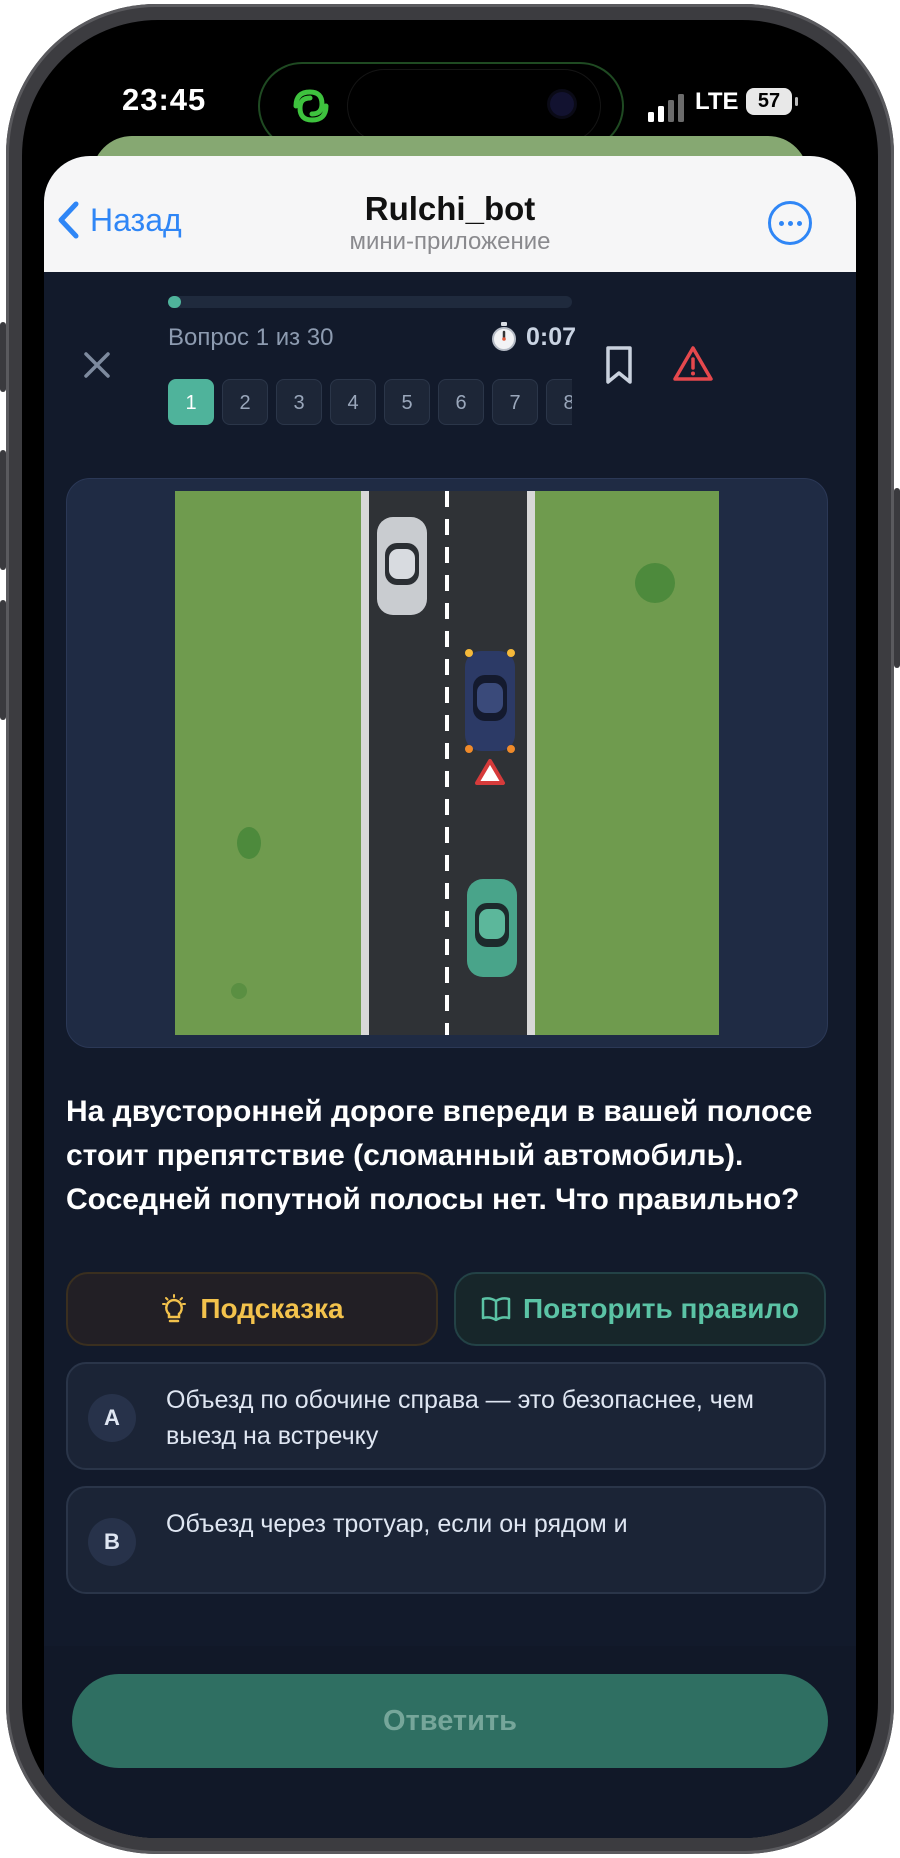  I want to click on telegram-header: Назад Rulchi_bot мини-приложение, so click(450, 214).